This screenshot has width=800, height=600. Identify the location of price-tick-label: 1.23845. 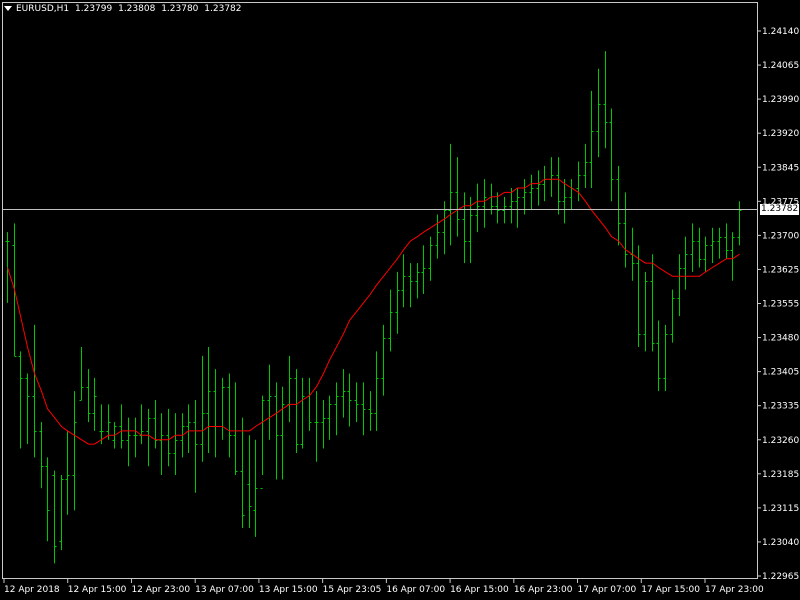
(780, 168).